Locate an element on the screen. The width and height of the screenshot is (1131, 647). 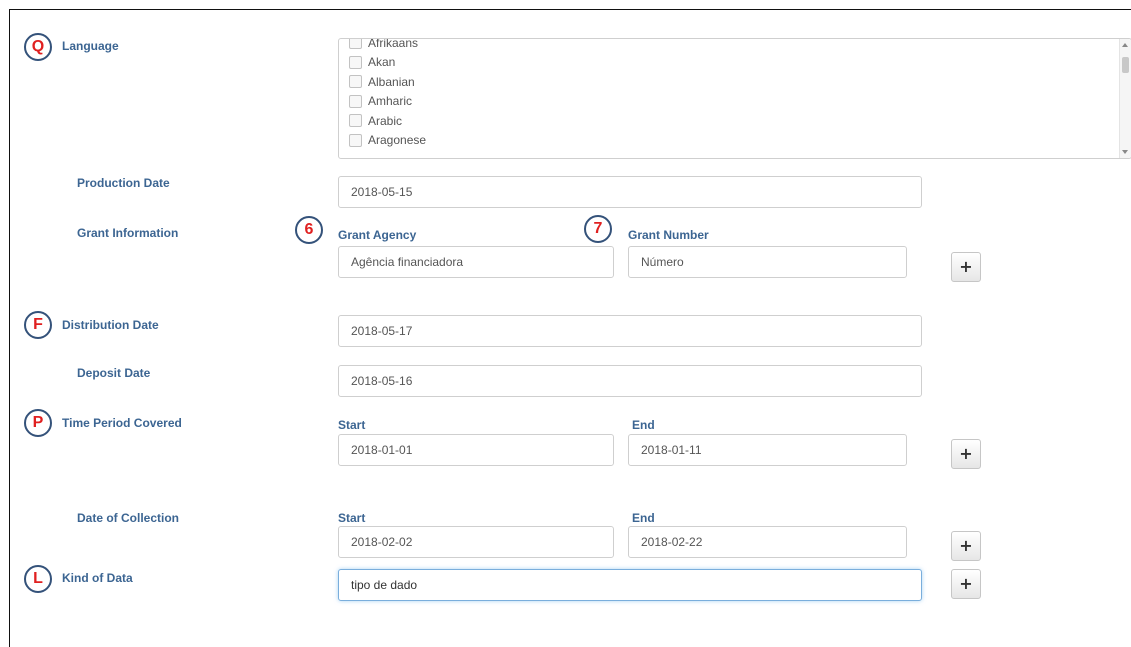
add-time-period-button: + is located at coordinates (966, 454).